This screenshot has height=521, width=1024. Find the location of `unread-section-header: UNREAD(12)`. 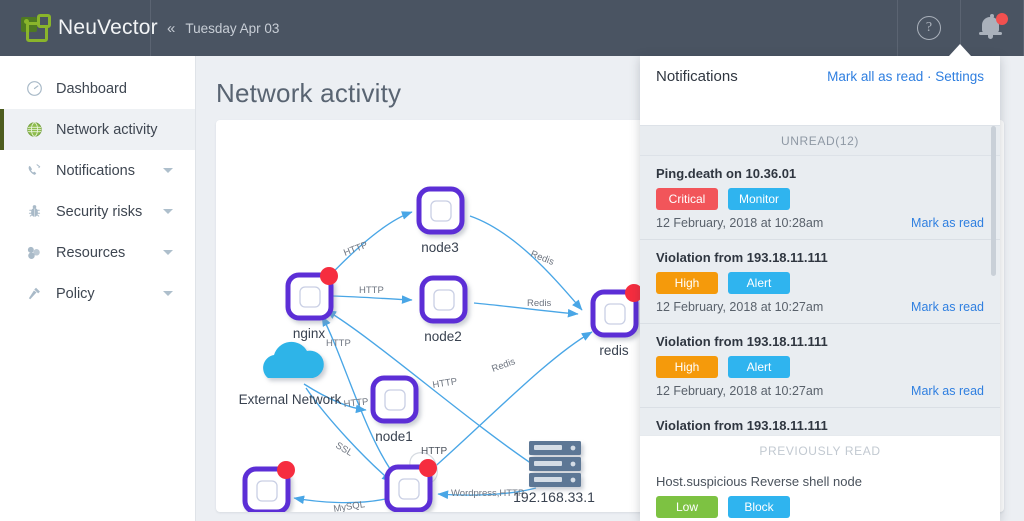

unread-section-header: UNREAD(12) is located at coordinates (820, 140).